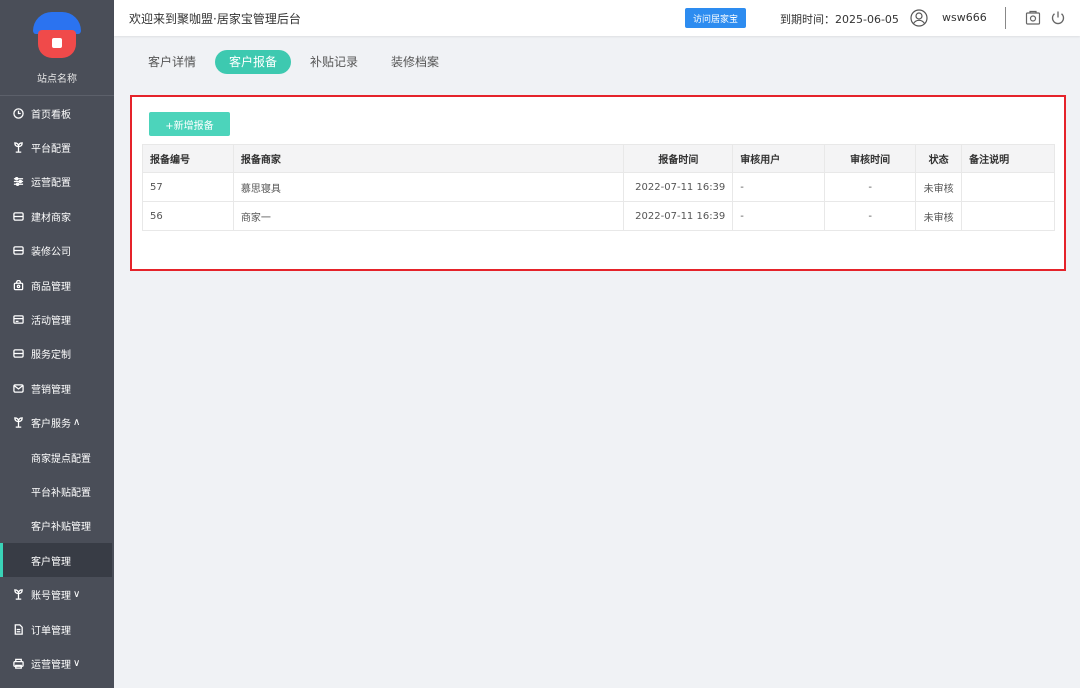 This screenshot has width=1080, height=688. I want to click on add-report-button: +新增报备, so click(189, 124).